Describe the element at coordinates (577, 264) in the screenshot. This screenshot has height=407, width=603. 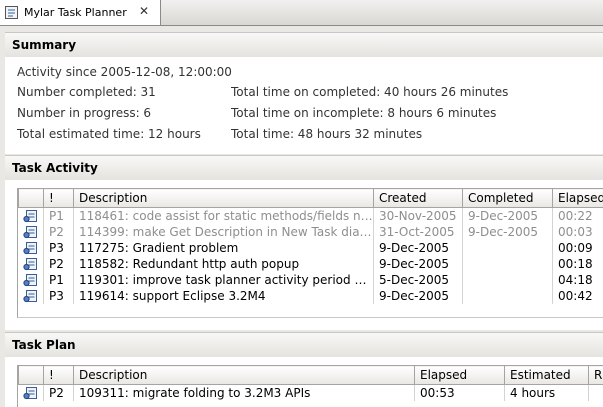
I see `cell-elapsed: 00:18` at that location.